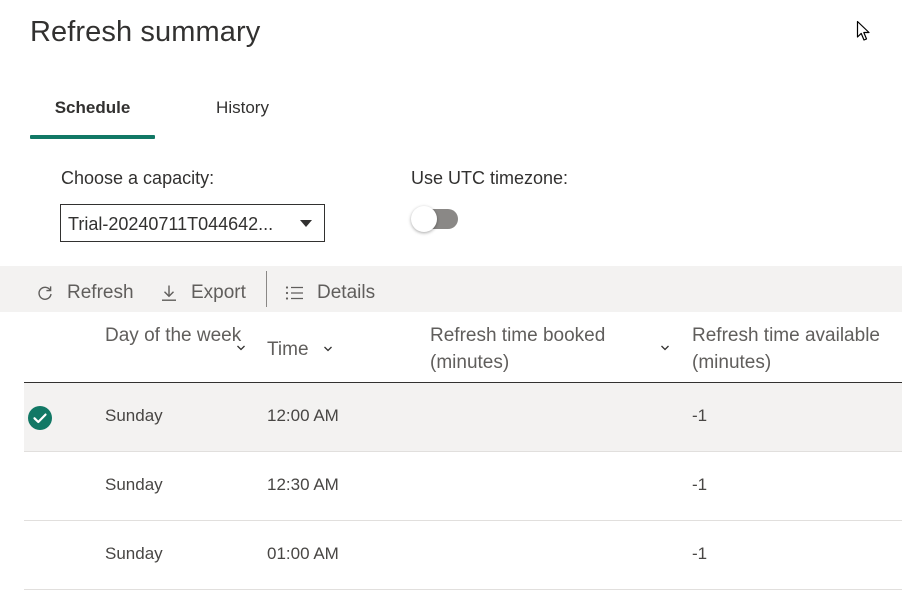 Image resolution: width=902 pixels, height=592 pixels. Describe the element at coordinates (169, 293) in the screenshot. I see `download-icon` at that location.